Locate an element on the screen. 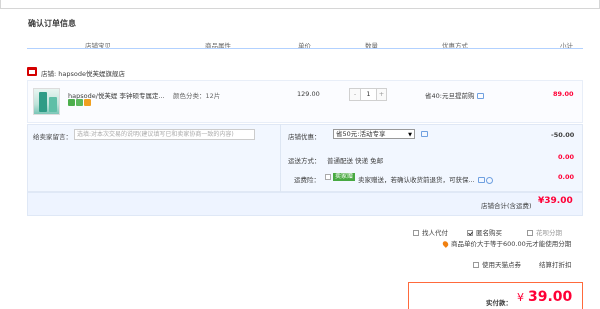  friend-pay-checkbox is located at coordinates (416, 233).